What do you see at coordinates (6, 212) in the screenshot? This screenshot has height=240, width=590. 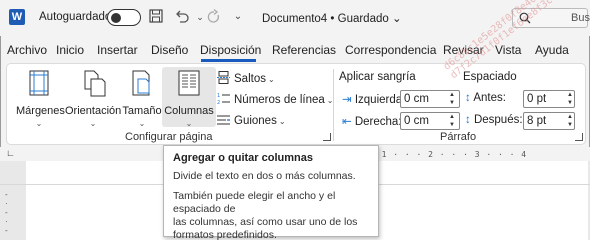 I see `vertical-ruler: - · - · -` at bounding box center [6, 212].